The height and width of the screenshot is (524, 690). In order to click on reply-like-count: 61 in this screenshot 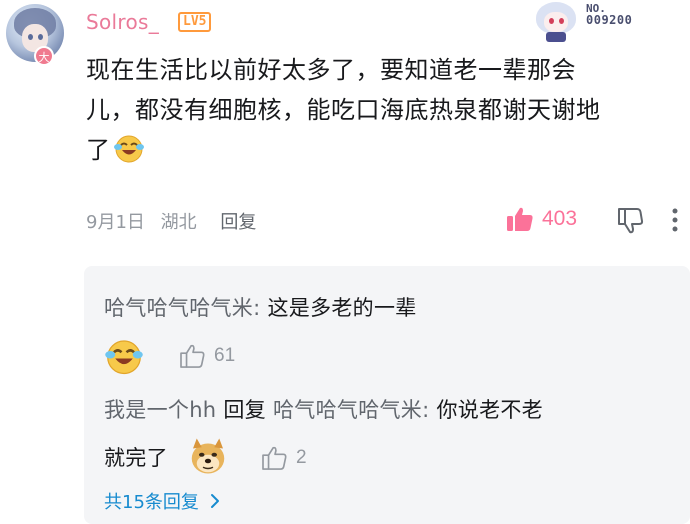, I will do `click(225, 355)`.